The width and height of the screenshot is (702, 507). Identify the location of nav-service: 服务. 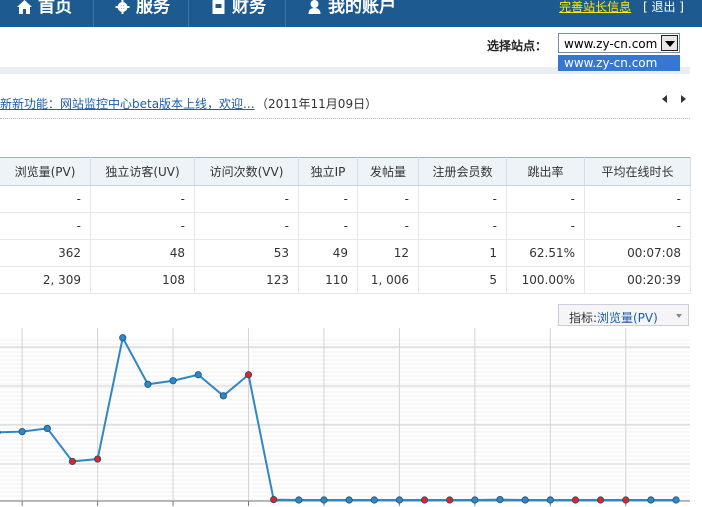
(142, 13).